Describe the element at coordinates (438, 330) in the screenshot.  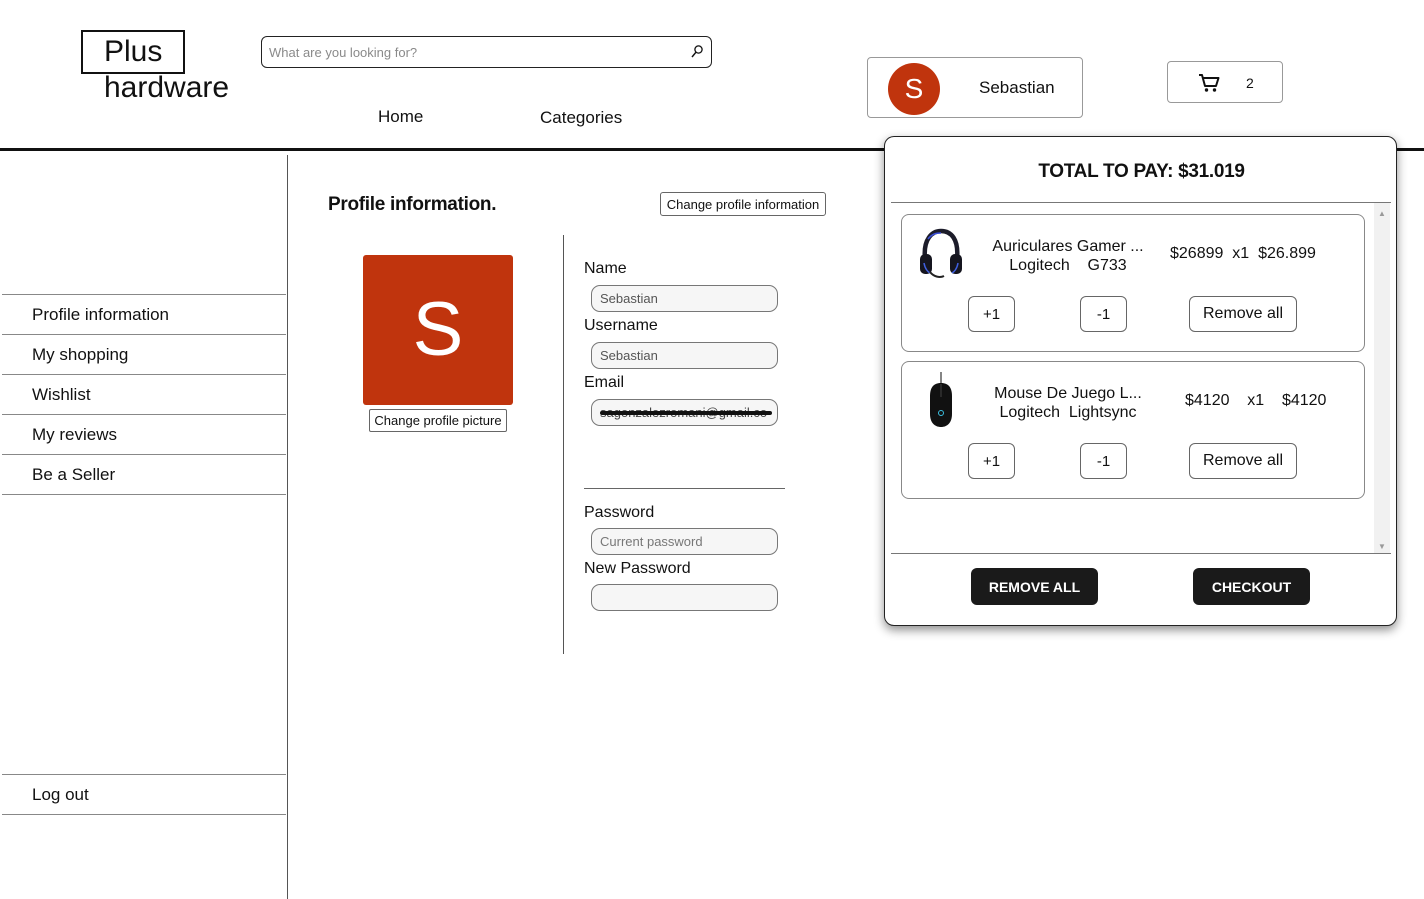
I see `profile-avatar: S` at that location.